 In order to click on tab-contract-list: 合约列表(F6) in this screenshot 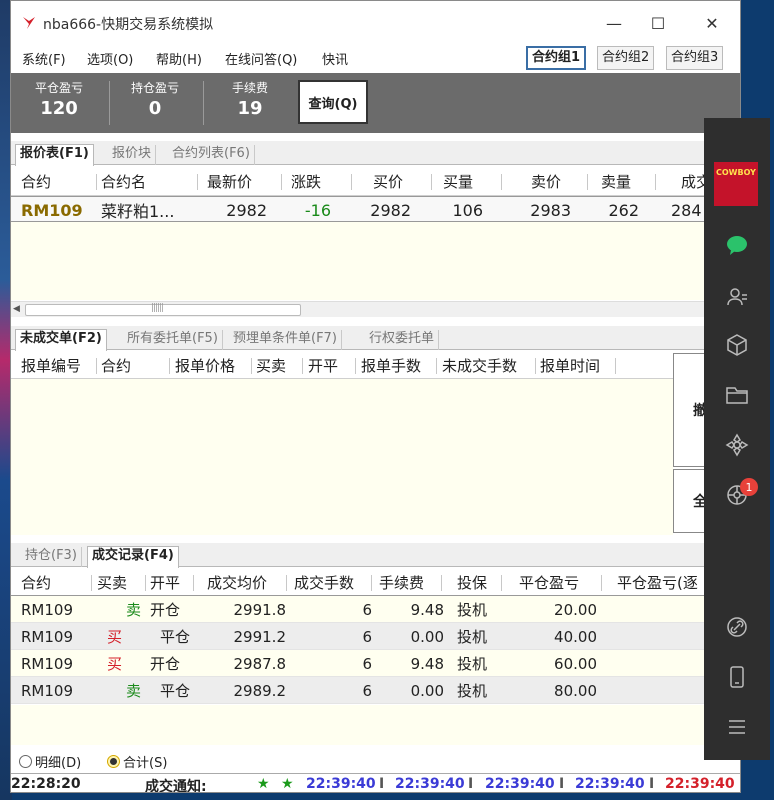, I will do `click(211, 155)`.